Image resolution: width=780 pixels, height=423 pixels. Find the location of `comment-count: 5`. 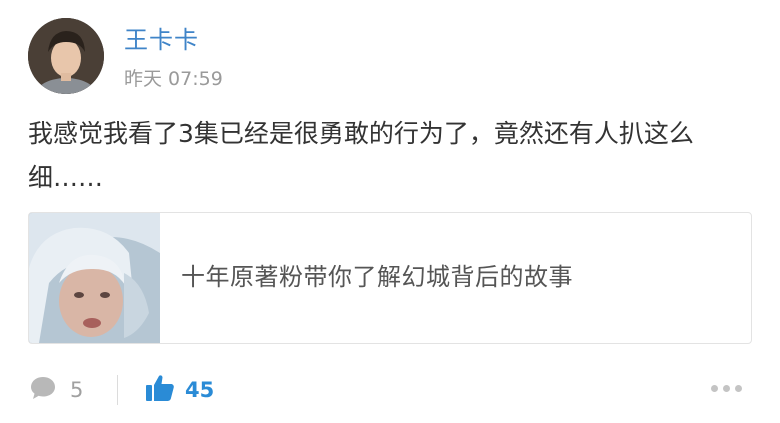

comment-count: 5 is located at coordinates (77, 390).